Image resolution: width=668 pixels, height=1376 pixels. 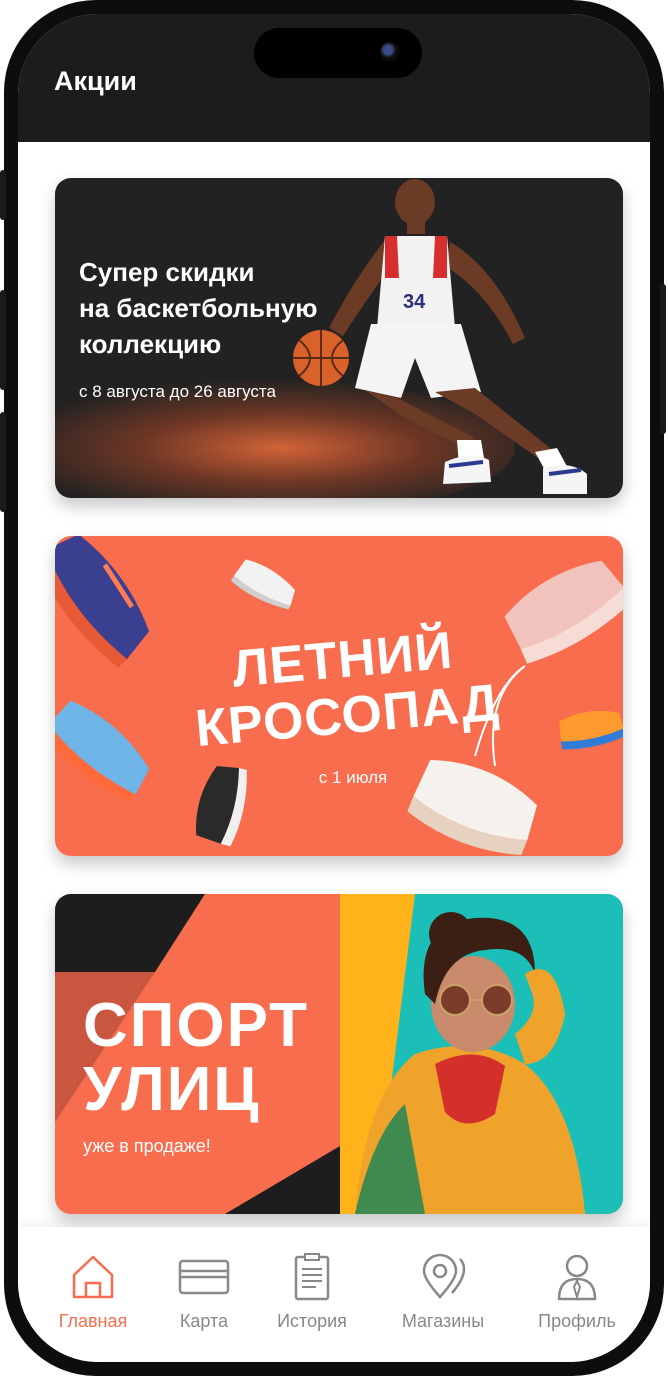 I want to click on tab-label: Профиль, so click(x=577, y=1321).